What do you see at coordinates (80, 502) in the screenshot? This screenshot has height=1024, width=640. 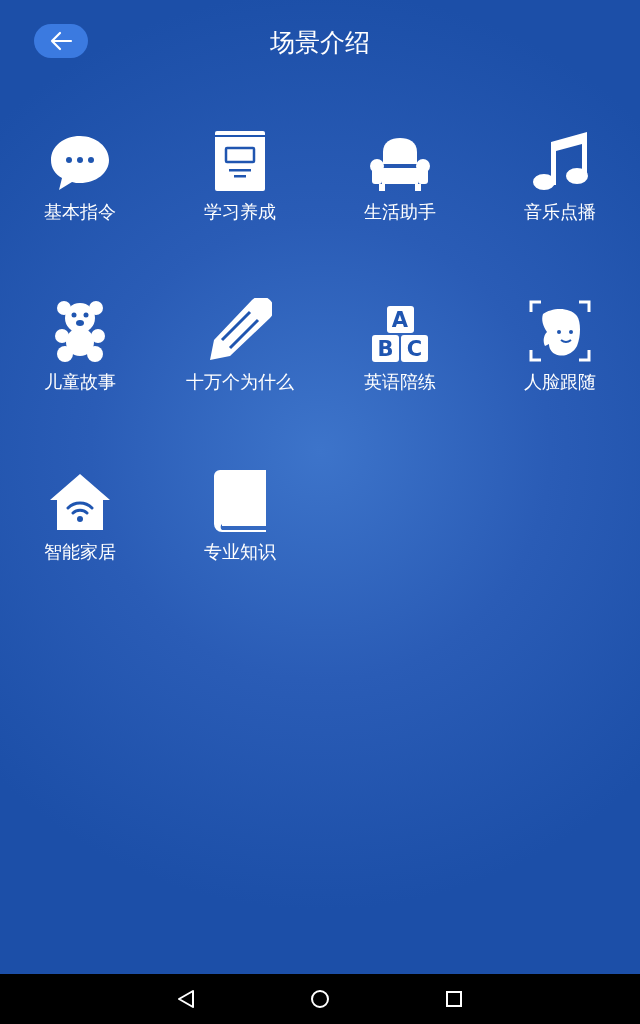 I see `smart-home-icon` at bounding box center [80, 502].